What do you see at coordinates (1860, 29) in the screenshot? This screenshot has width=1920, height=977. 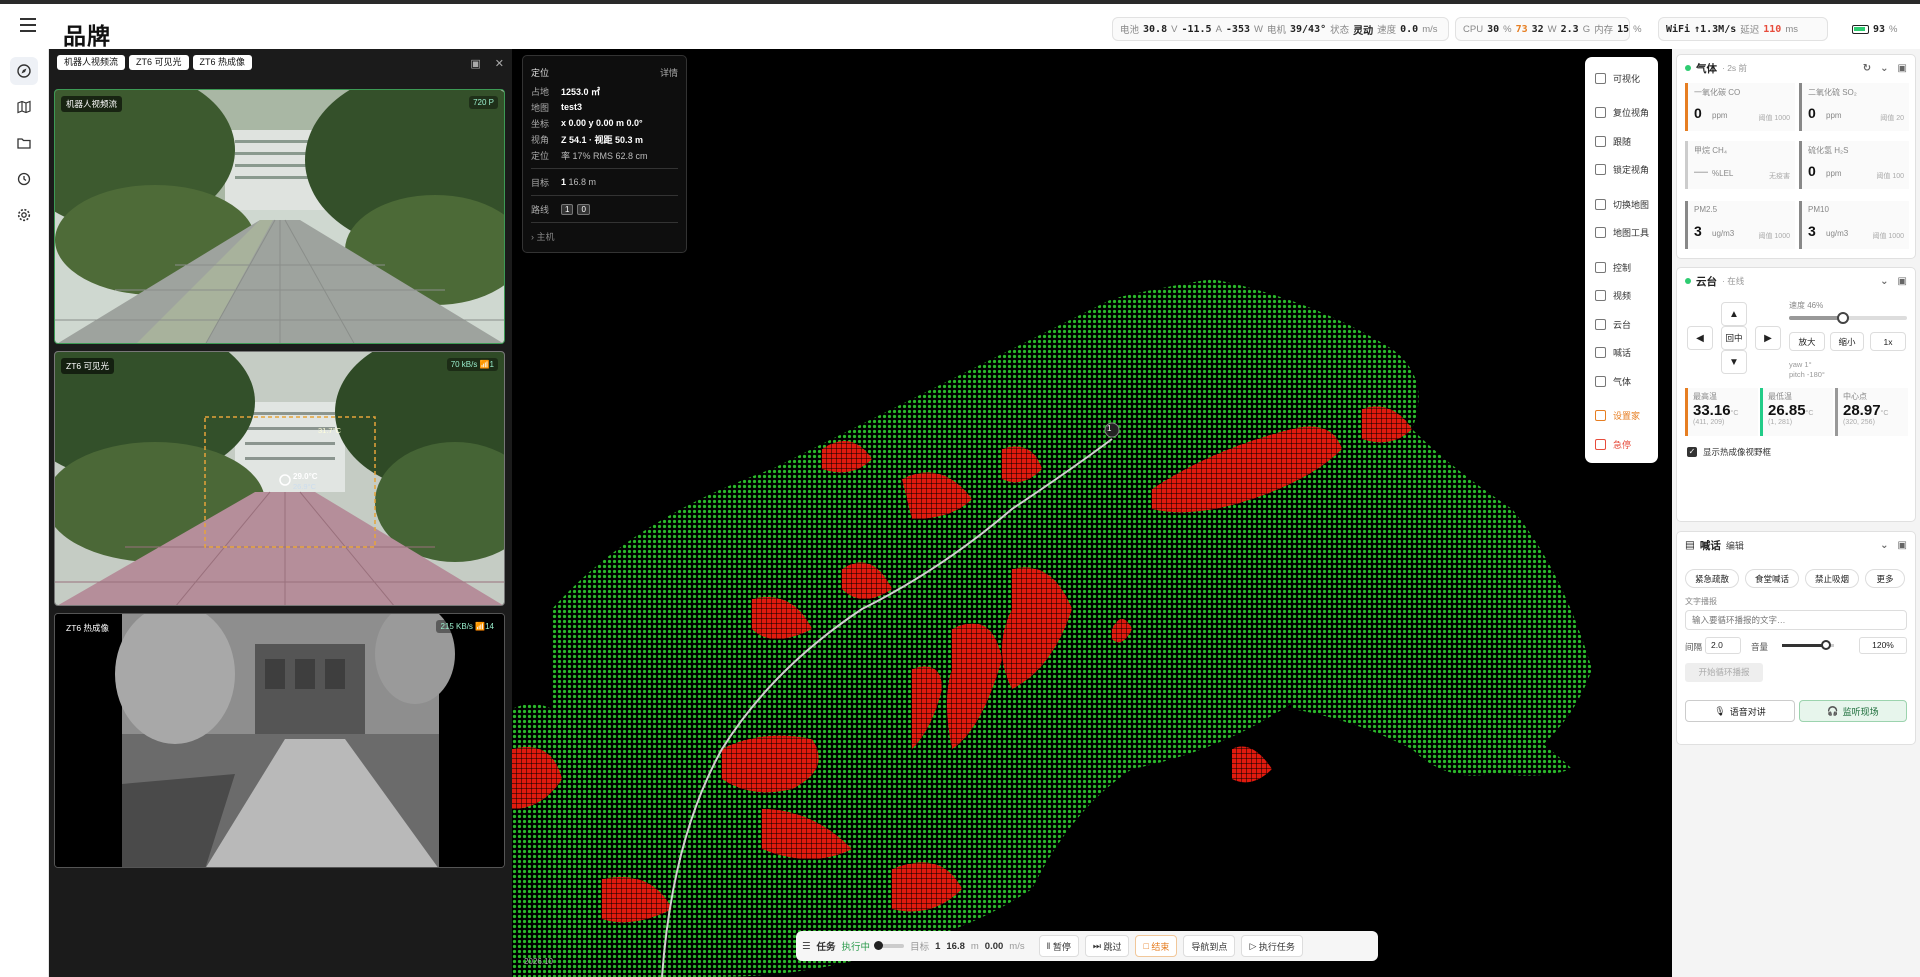 I see `battery-icon` at bounding box center [1860, 29].